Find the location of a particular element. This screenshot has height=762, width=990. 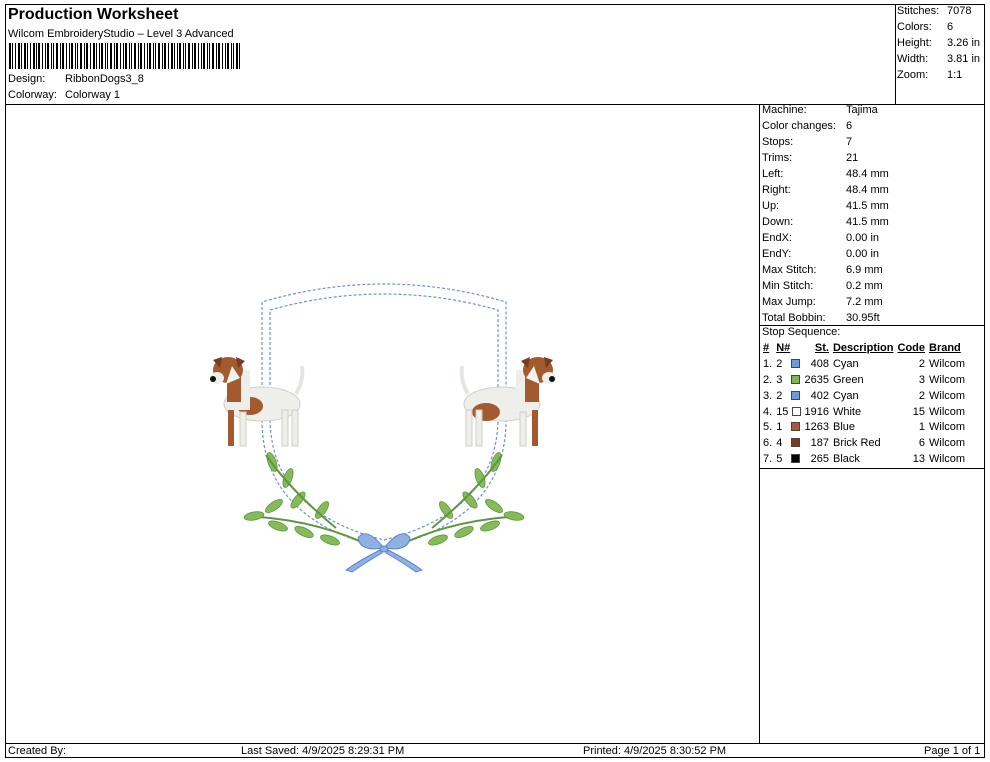

spec-label: Max Jump: is located at coordinates (789, 302).